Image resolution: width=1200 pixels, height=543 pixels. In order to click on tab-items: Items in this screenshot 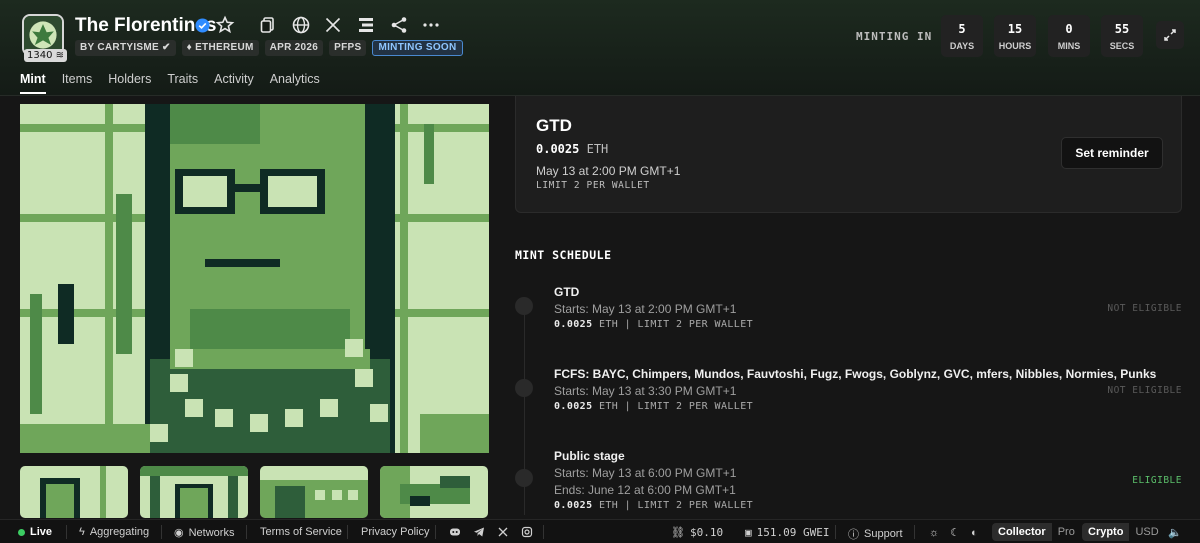, I will do `click(77, 83)`.